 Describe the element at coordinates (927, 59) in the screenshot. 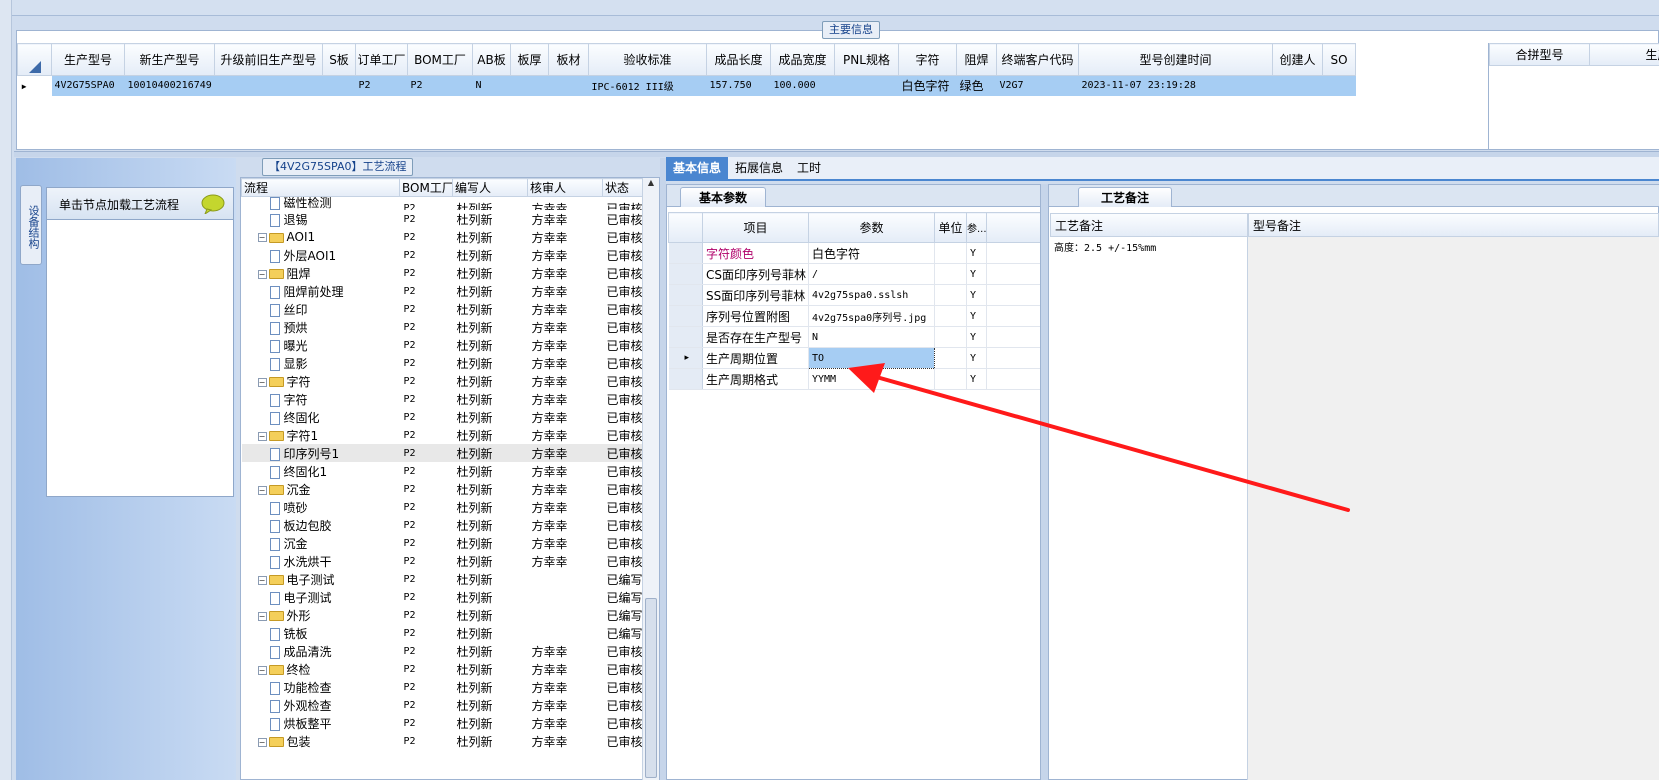

I see `col-header-main-13: 字符` at that location.